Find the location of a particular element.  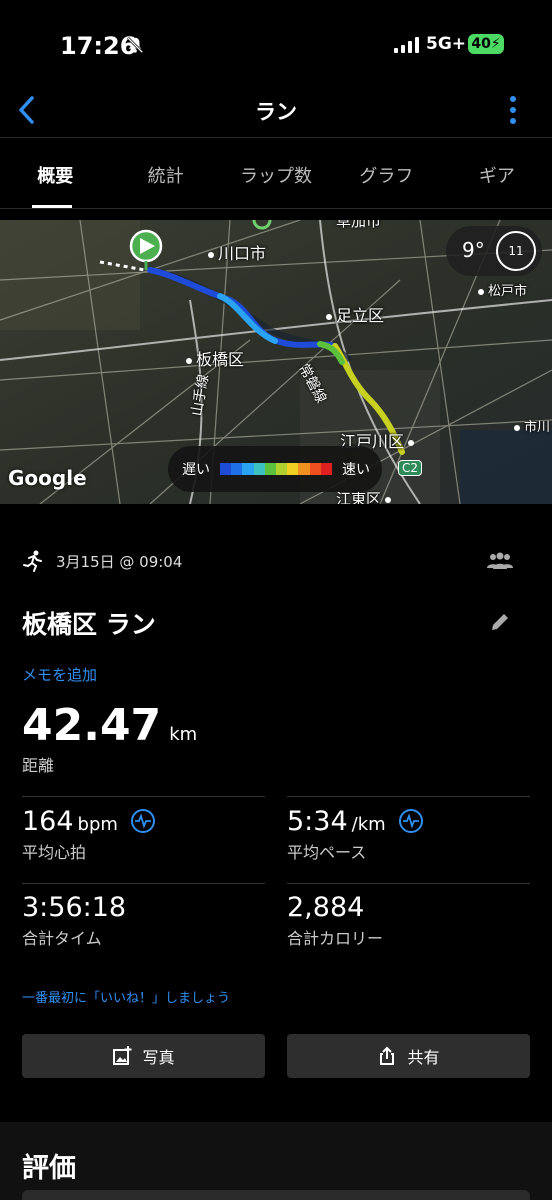

tab-laps: ラップ数 is located at coordinates (276, 173).